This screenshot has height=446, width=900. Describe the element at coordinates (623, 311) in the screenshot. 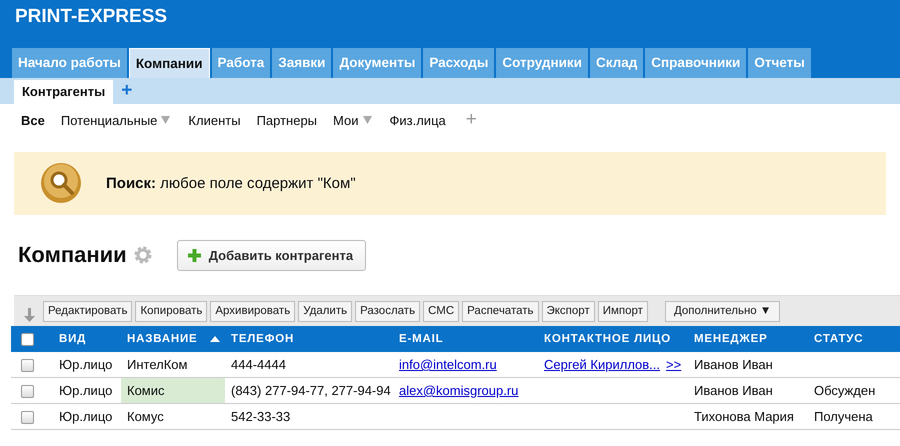

I see `toolbar-button: Импорт` at that location.